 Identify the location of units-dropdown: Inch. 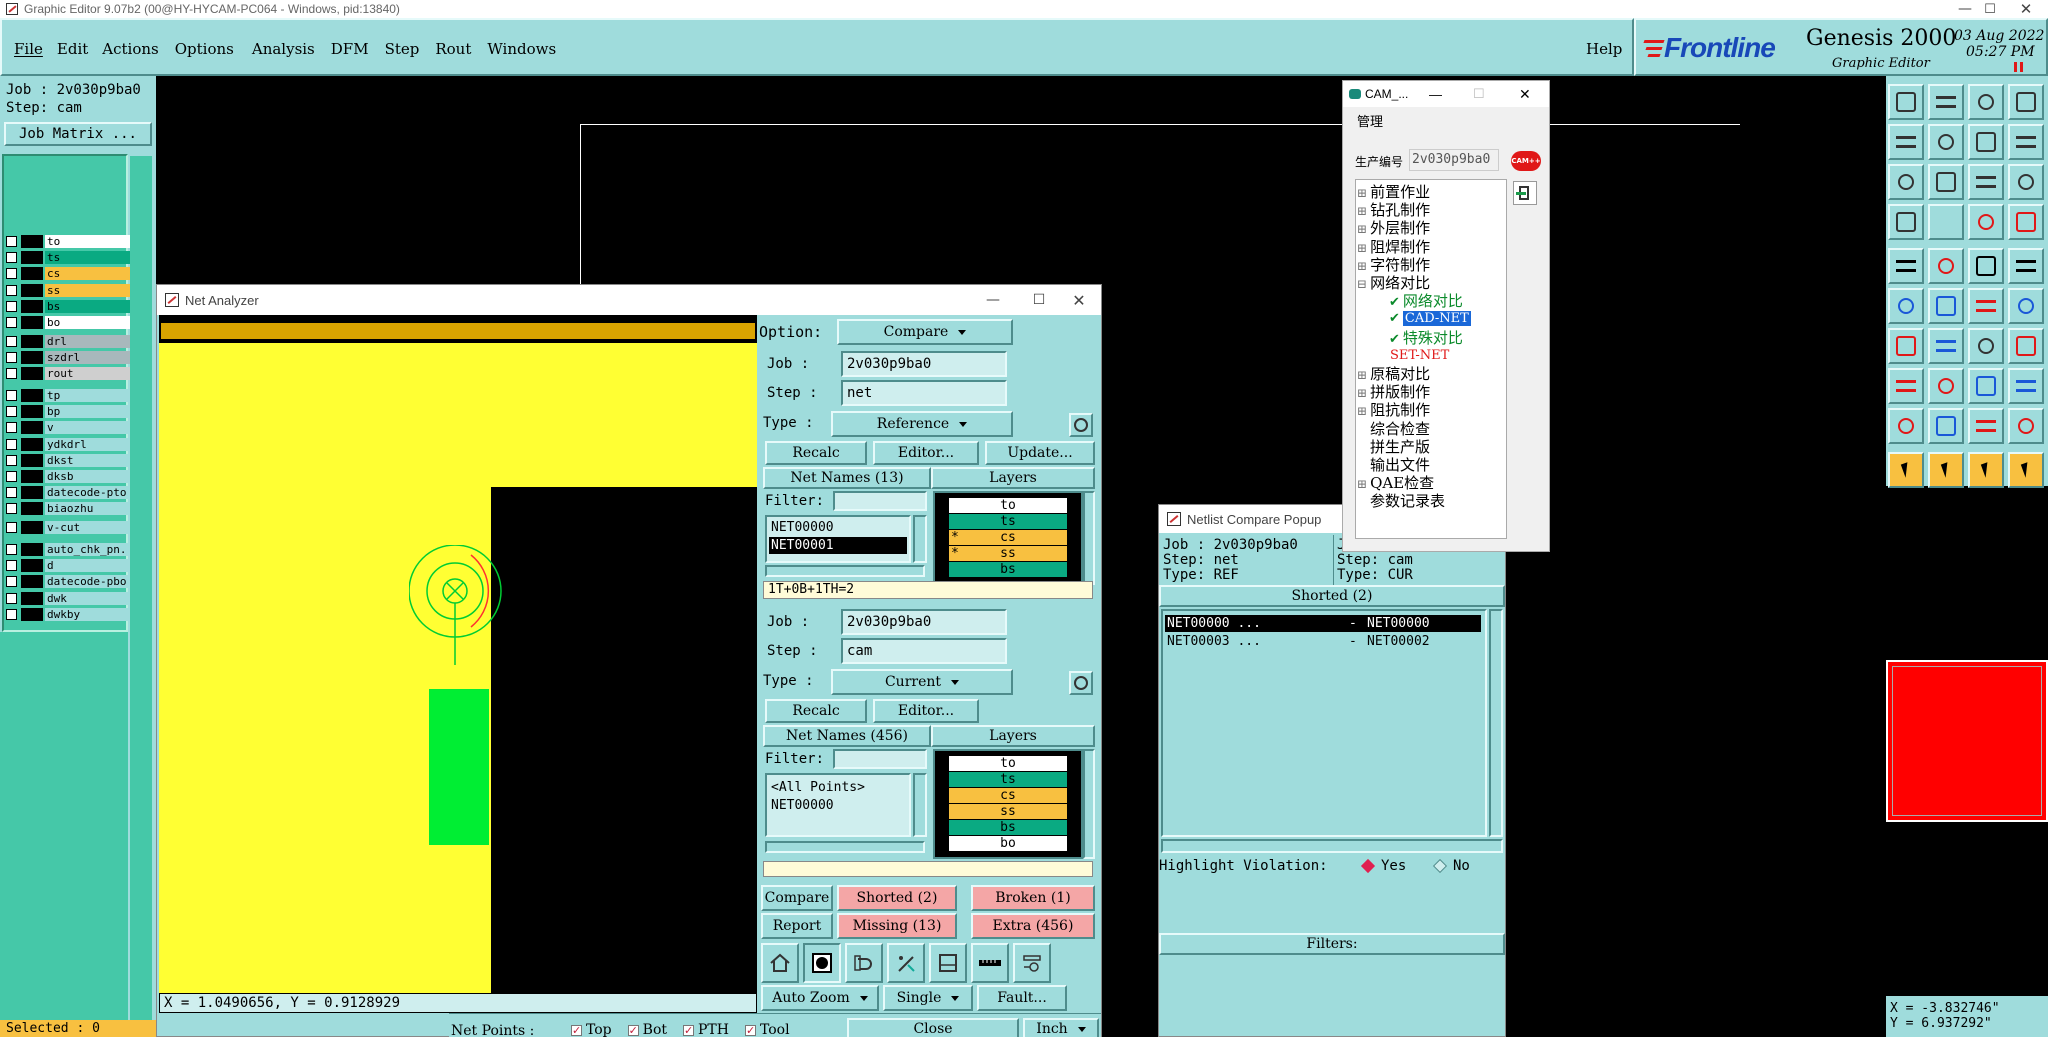
(1061, 1027).